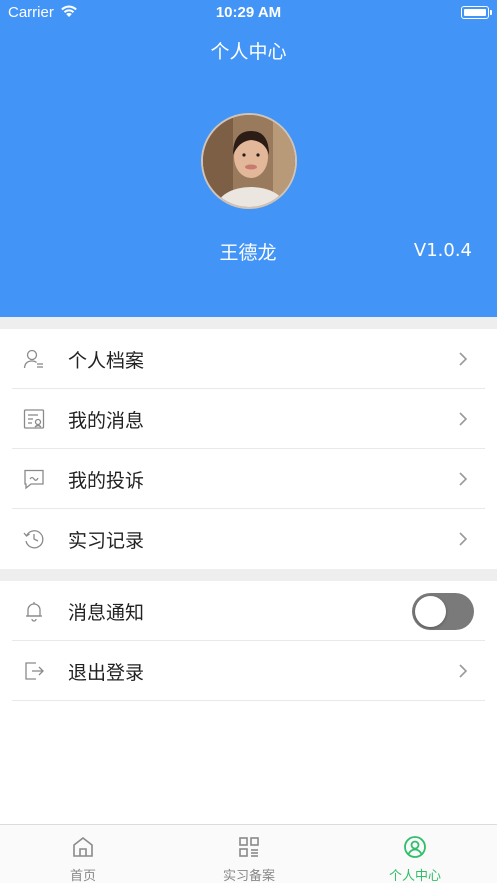  Describe the element at coordinates (248, 876) in the screenshot. I see `tab-label: 实习备案` at that location.